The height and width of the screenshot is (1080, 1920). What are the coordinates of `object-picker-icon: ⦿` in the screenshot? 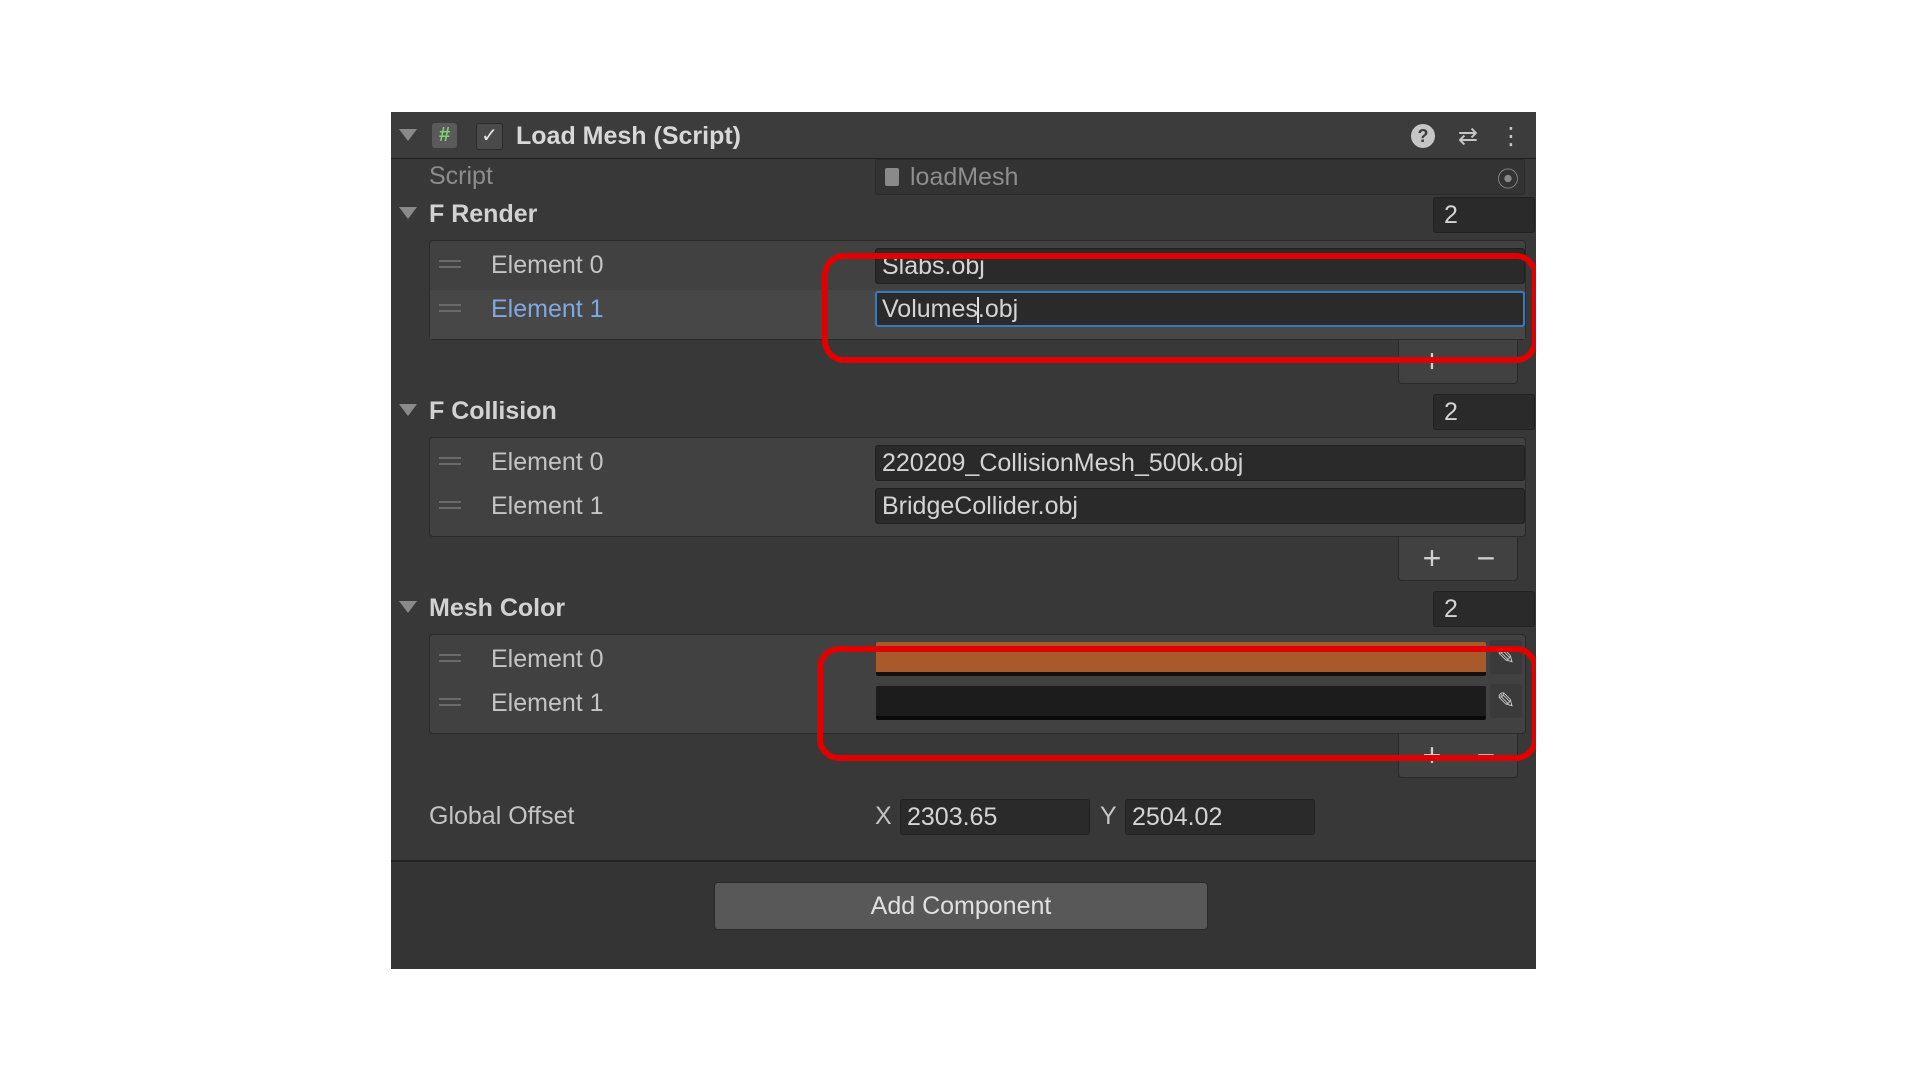 It's located at (1508, 178).